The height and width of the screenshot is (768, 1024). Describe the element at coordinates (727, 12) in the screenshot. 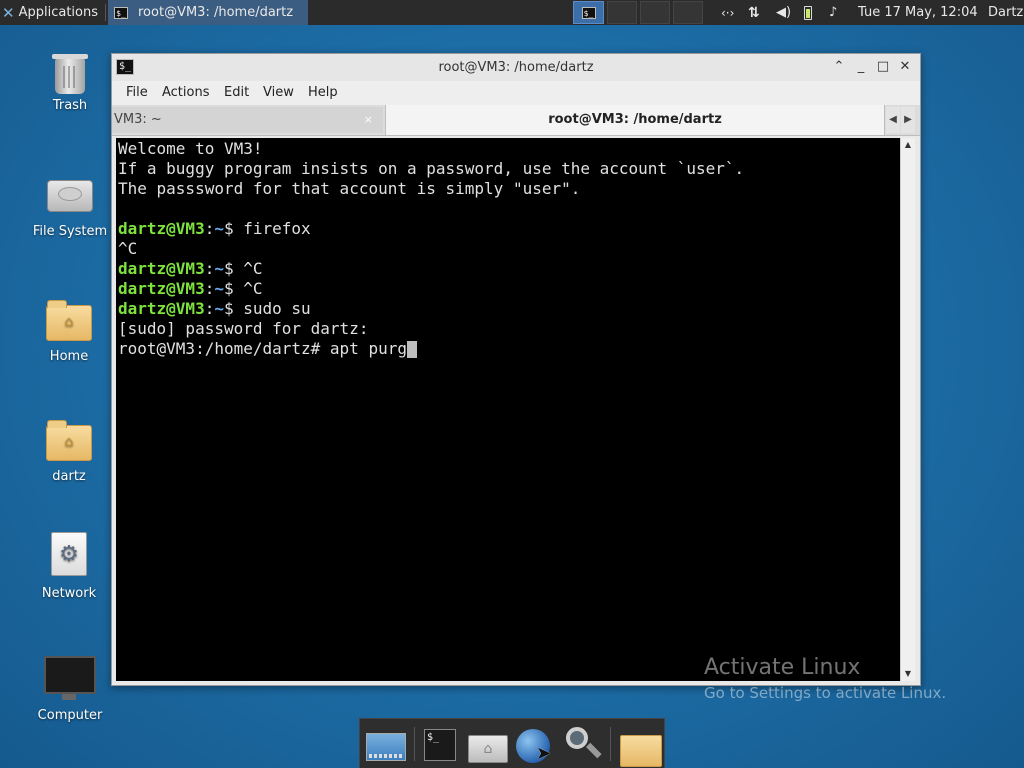

I see `network-arrows-icon: ‹·›` at that location.